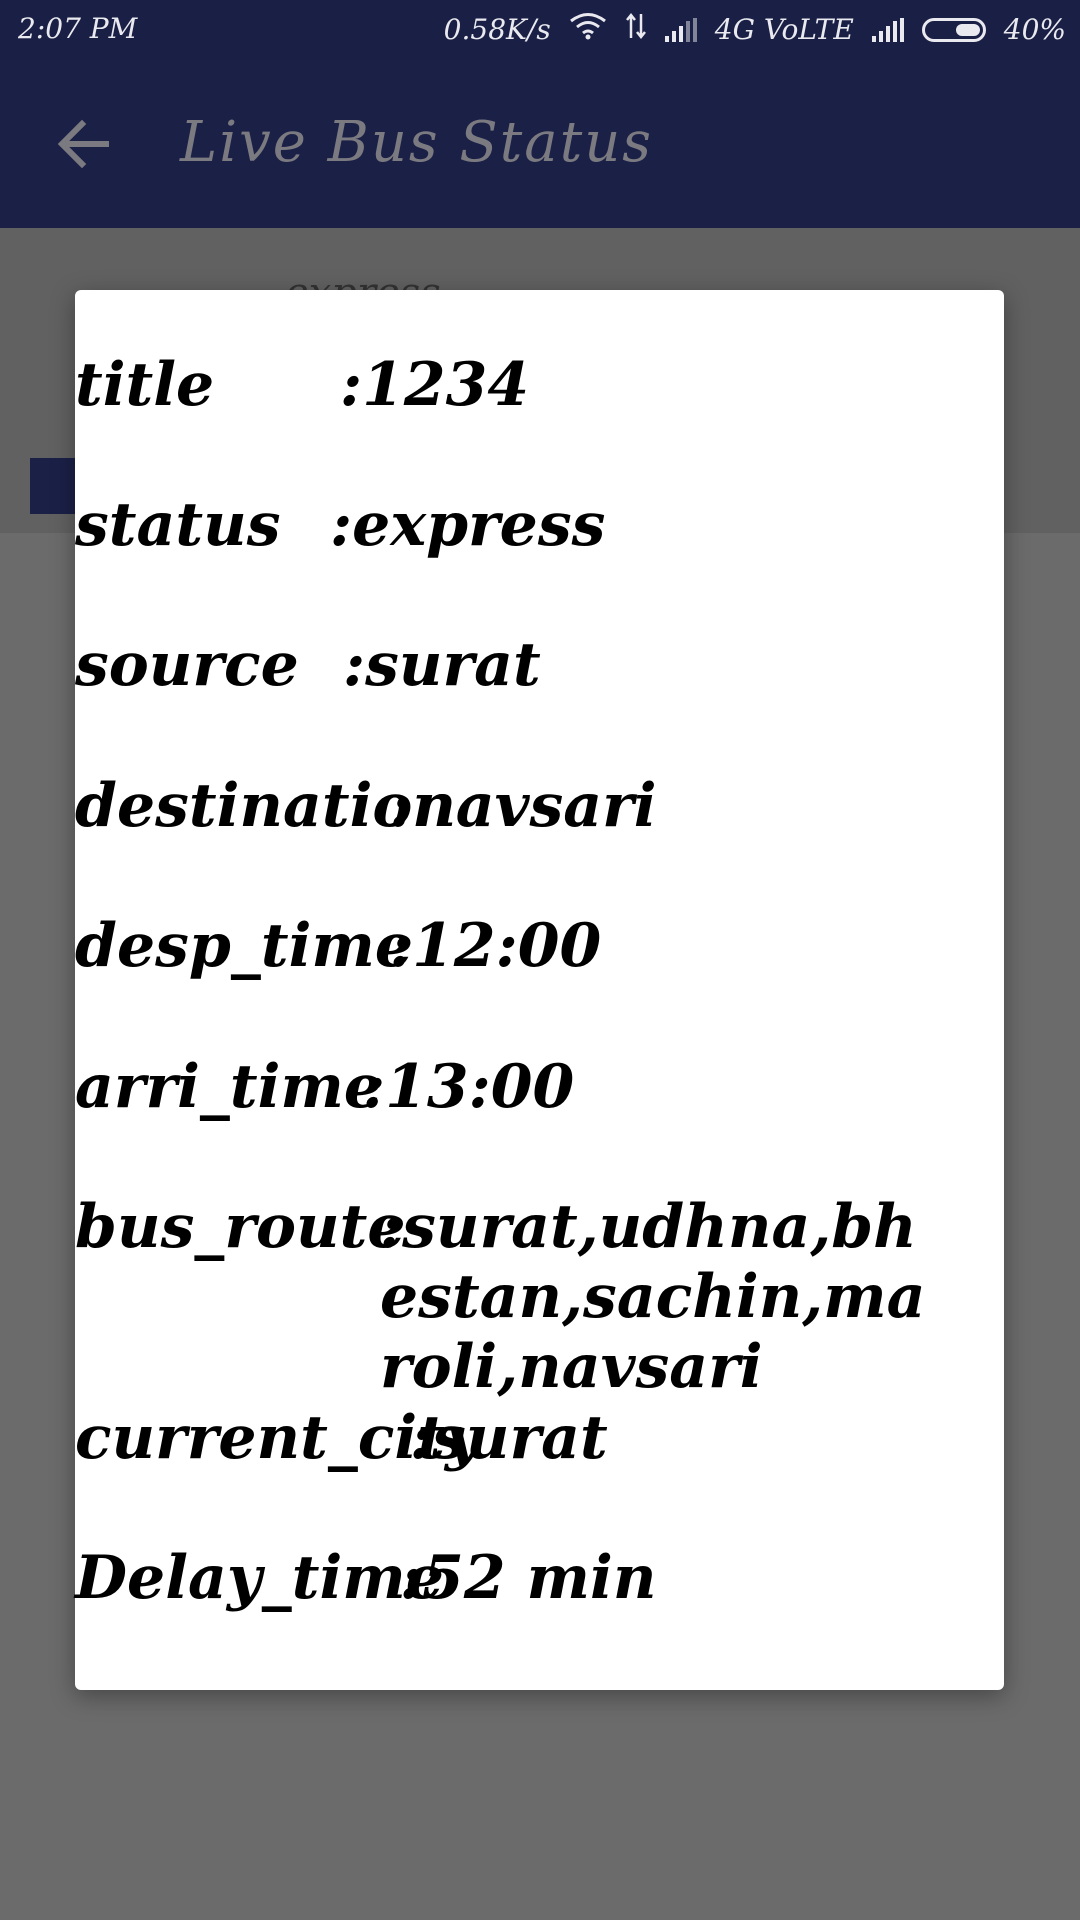  I want to click on app-bar: Live Bus Status, so click(540, 144).